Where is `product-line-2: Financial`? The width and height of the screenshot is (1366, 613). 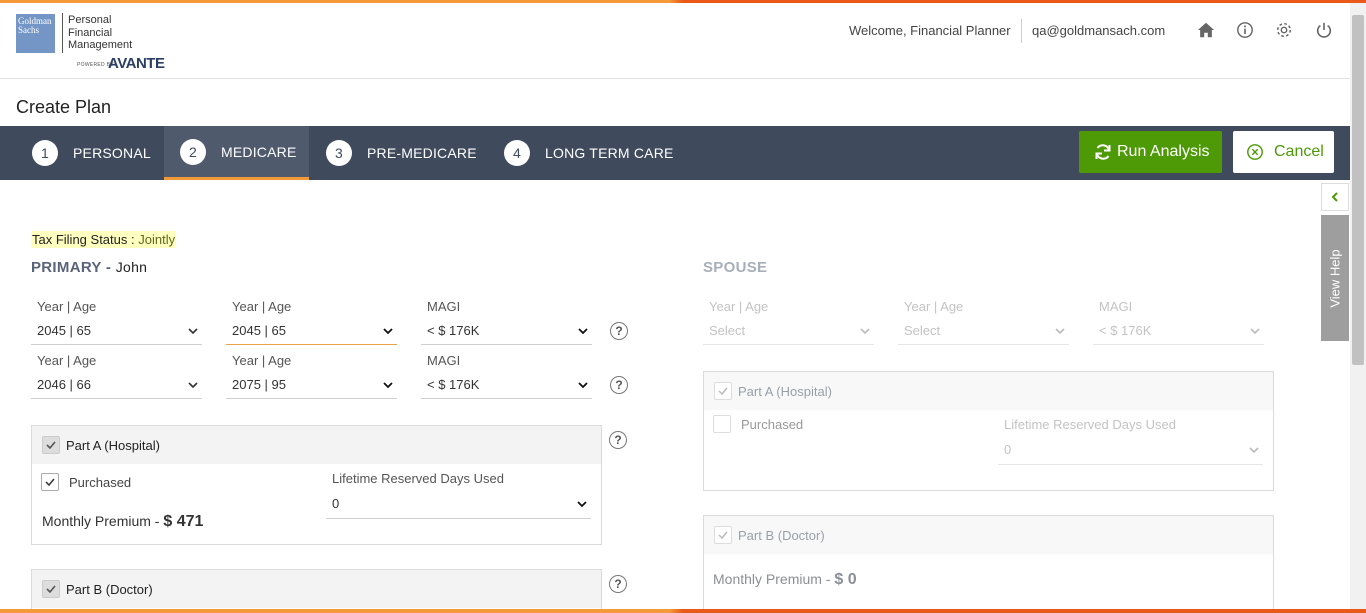 product-line-2: Financial is located at coordinates (90, 32).